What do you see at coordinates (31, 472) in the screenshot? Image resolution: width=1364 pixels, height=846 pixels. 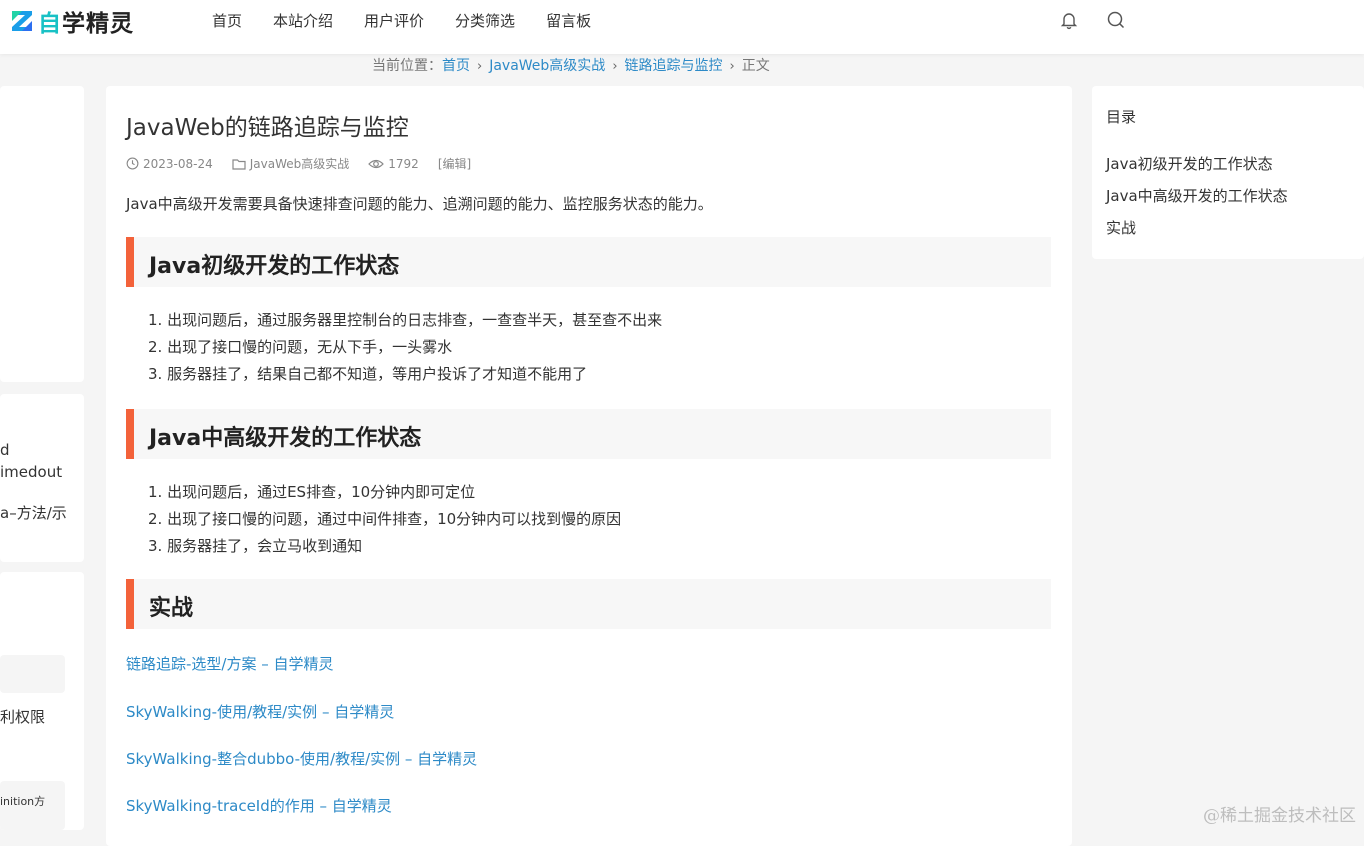 I see `left-widget-text: imedout` at bounding box center [31, 472].